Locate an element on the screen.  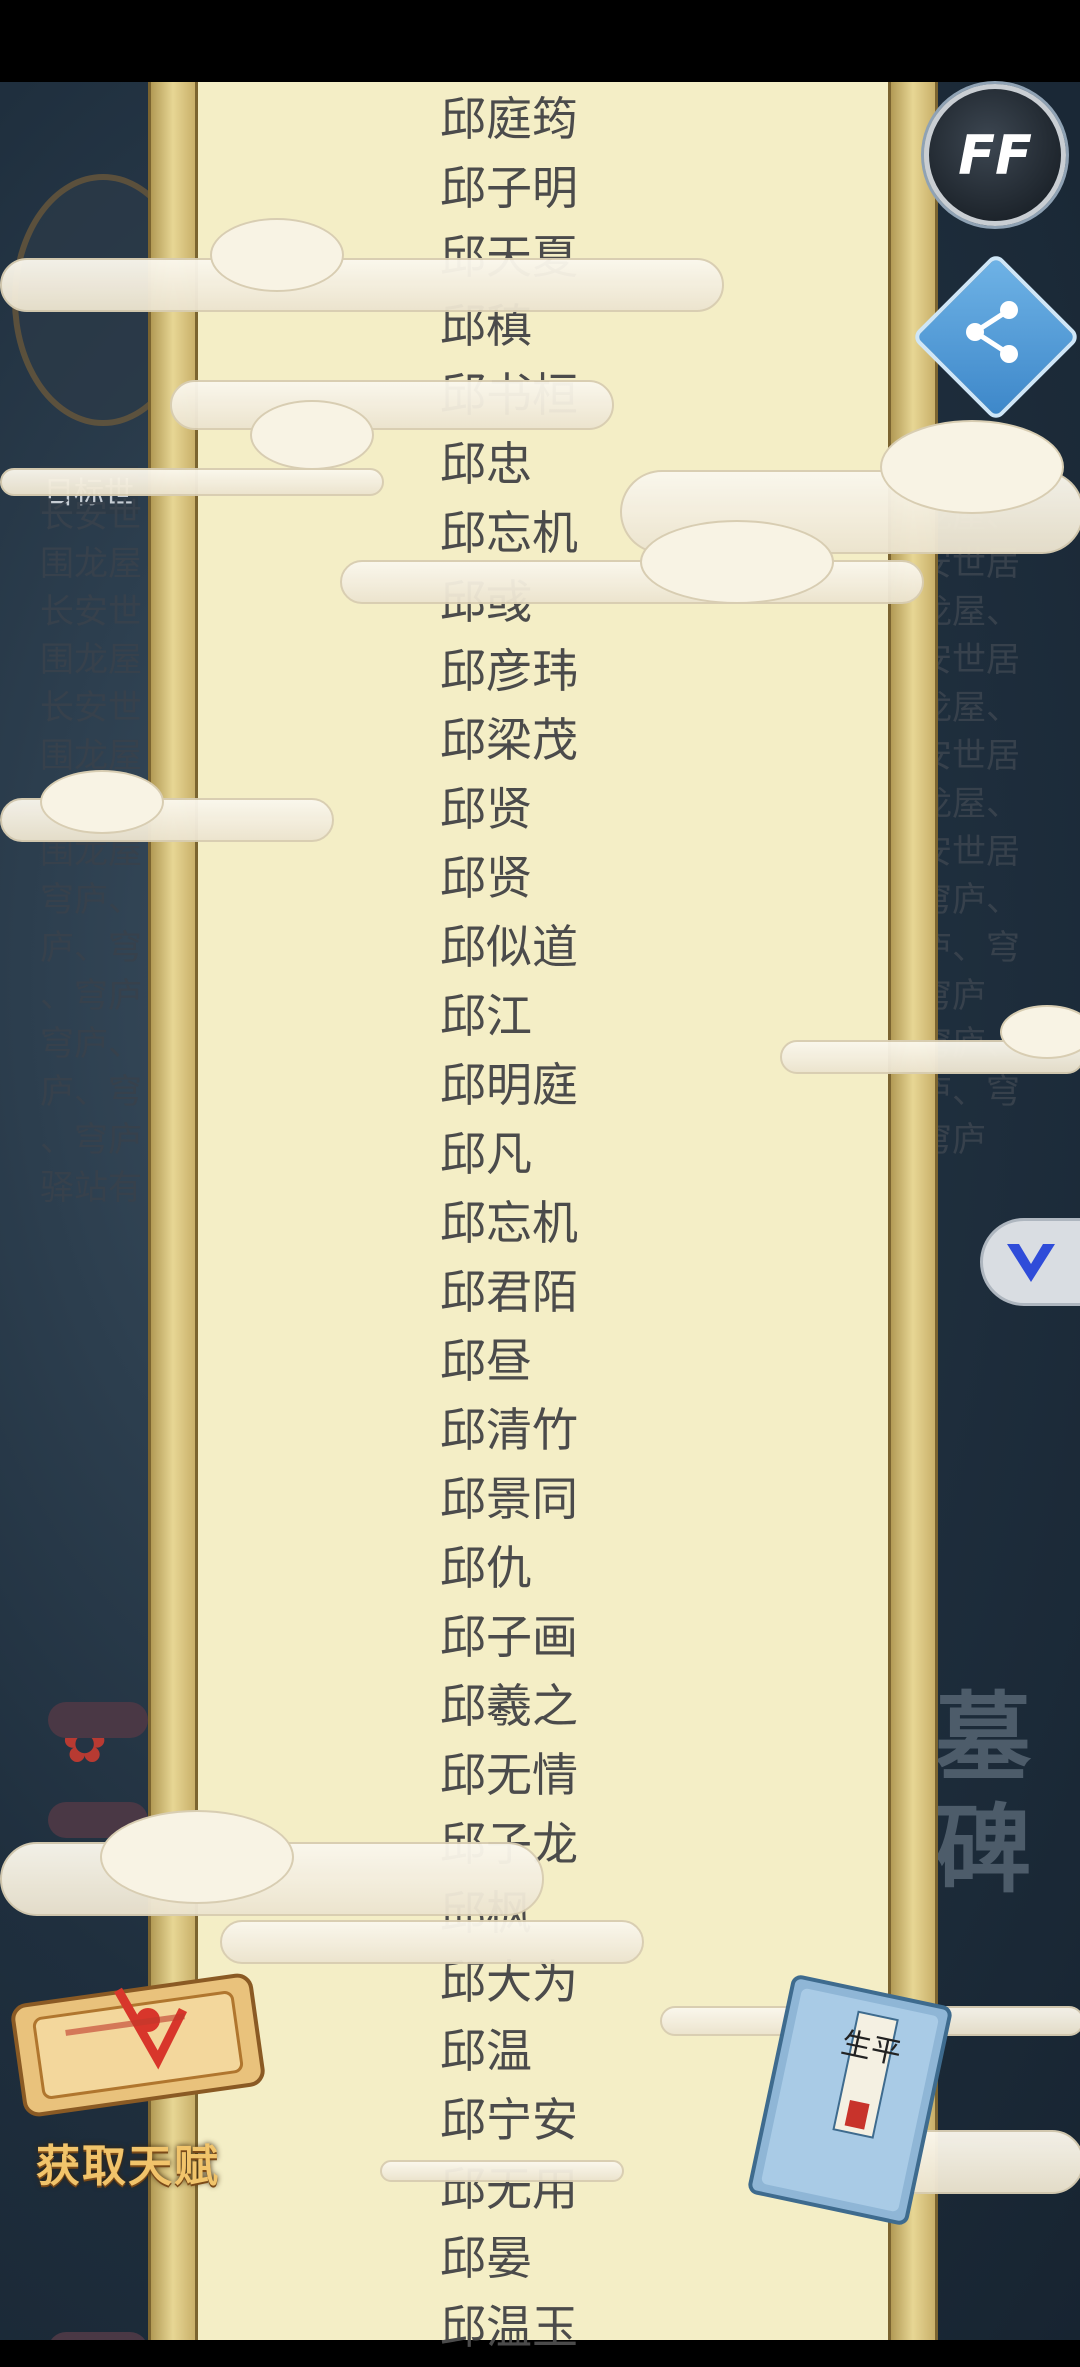
vpn-float-button is located at coordinates (1030, 1262).